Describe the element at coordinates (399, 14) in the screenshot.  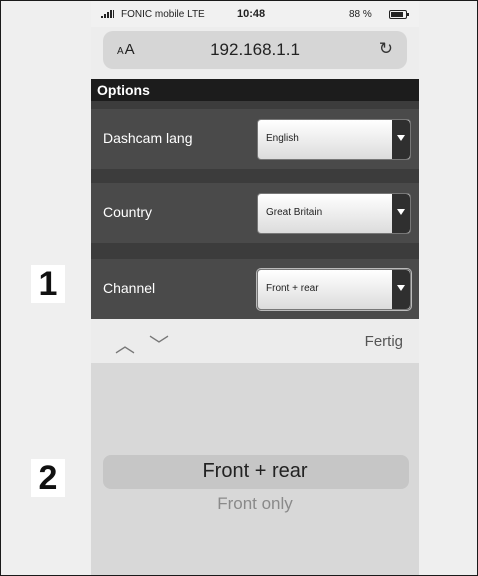
I see `battery-icon` at that location.